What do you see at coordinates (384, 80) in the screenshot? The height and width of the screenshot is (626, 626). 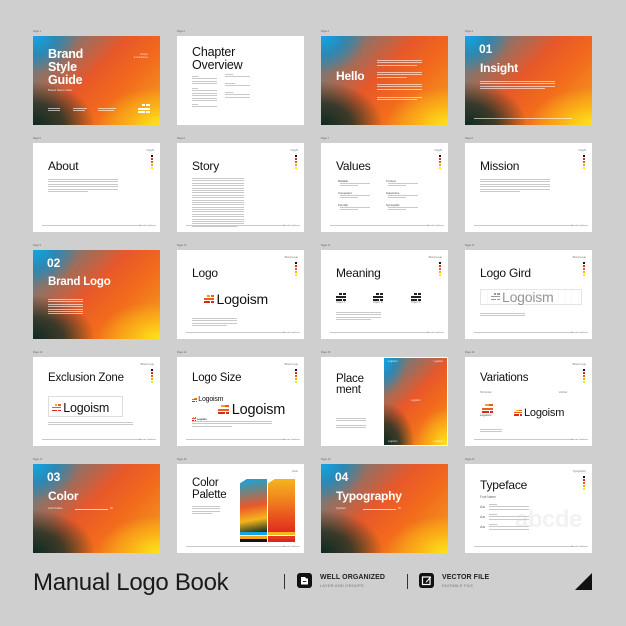 I see `page-thumbnail-3: Hello` at bounding box center [384, 80].